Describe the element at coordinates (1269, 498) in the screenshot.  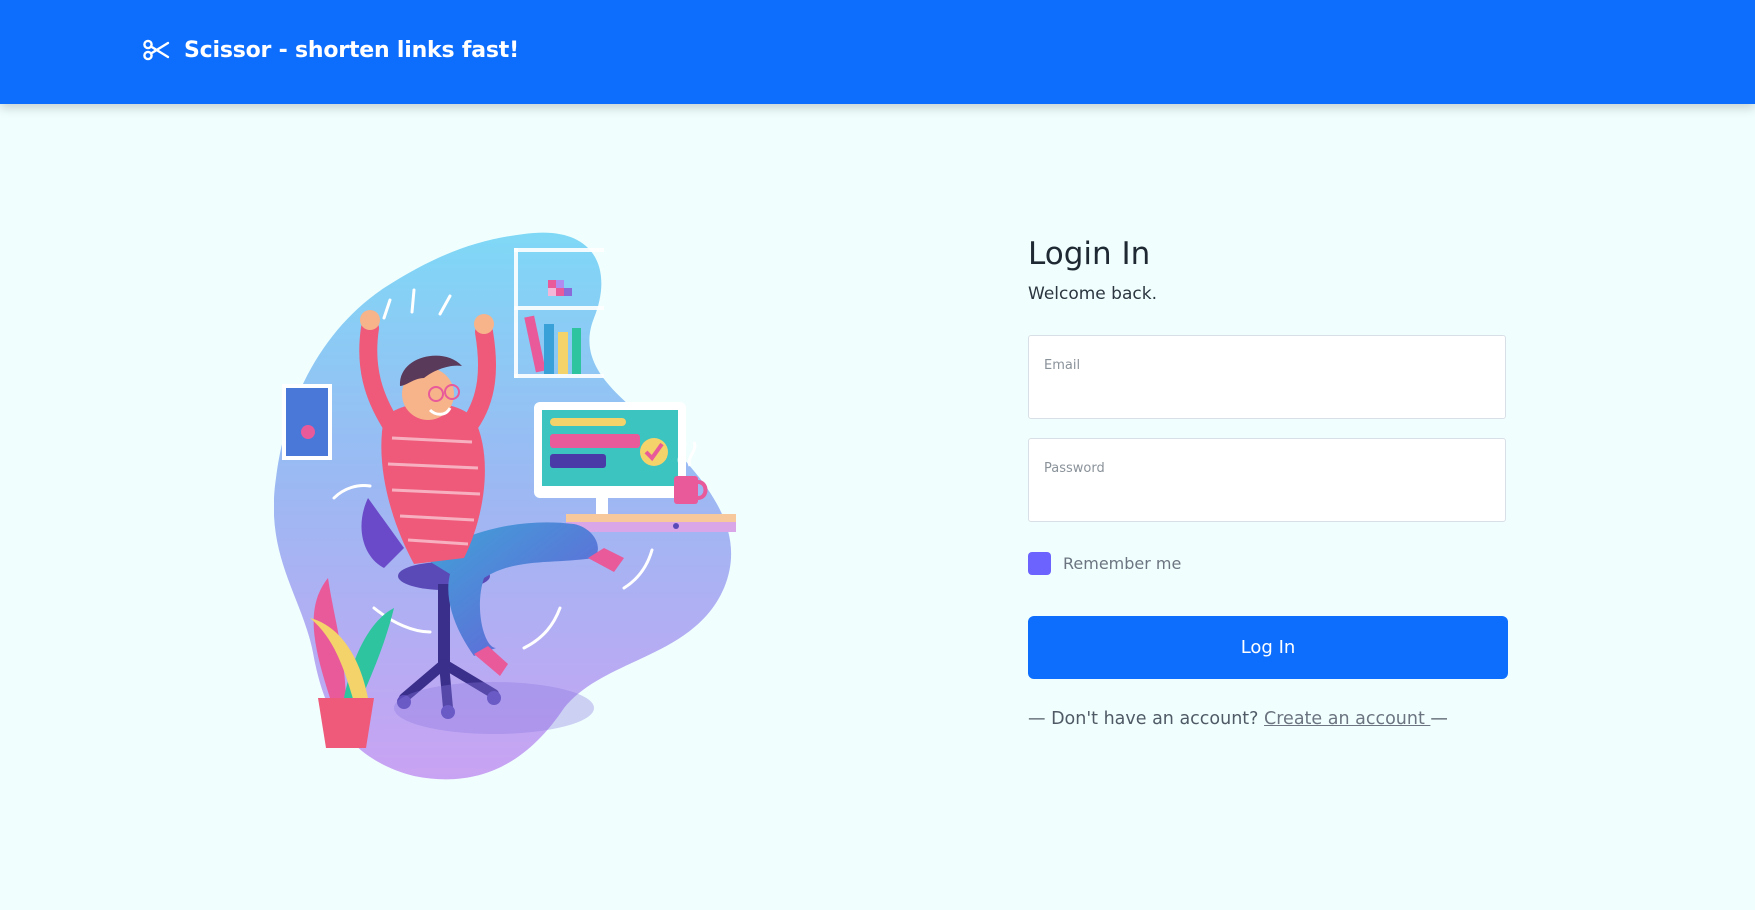
I see `password-input` at that location.